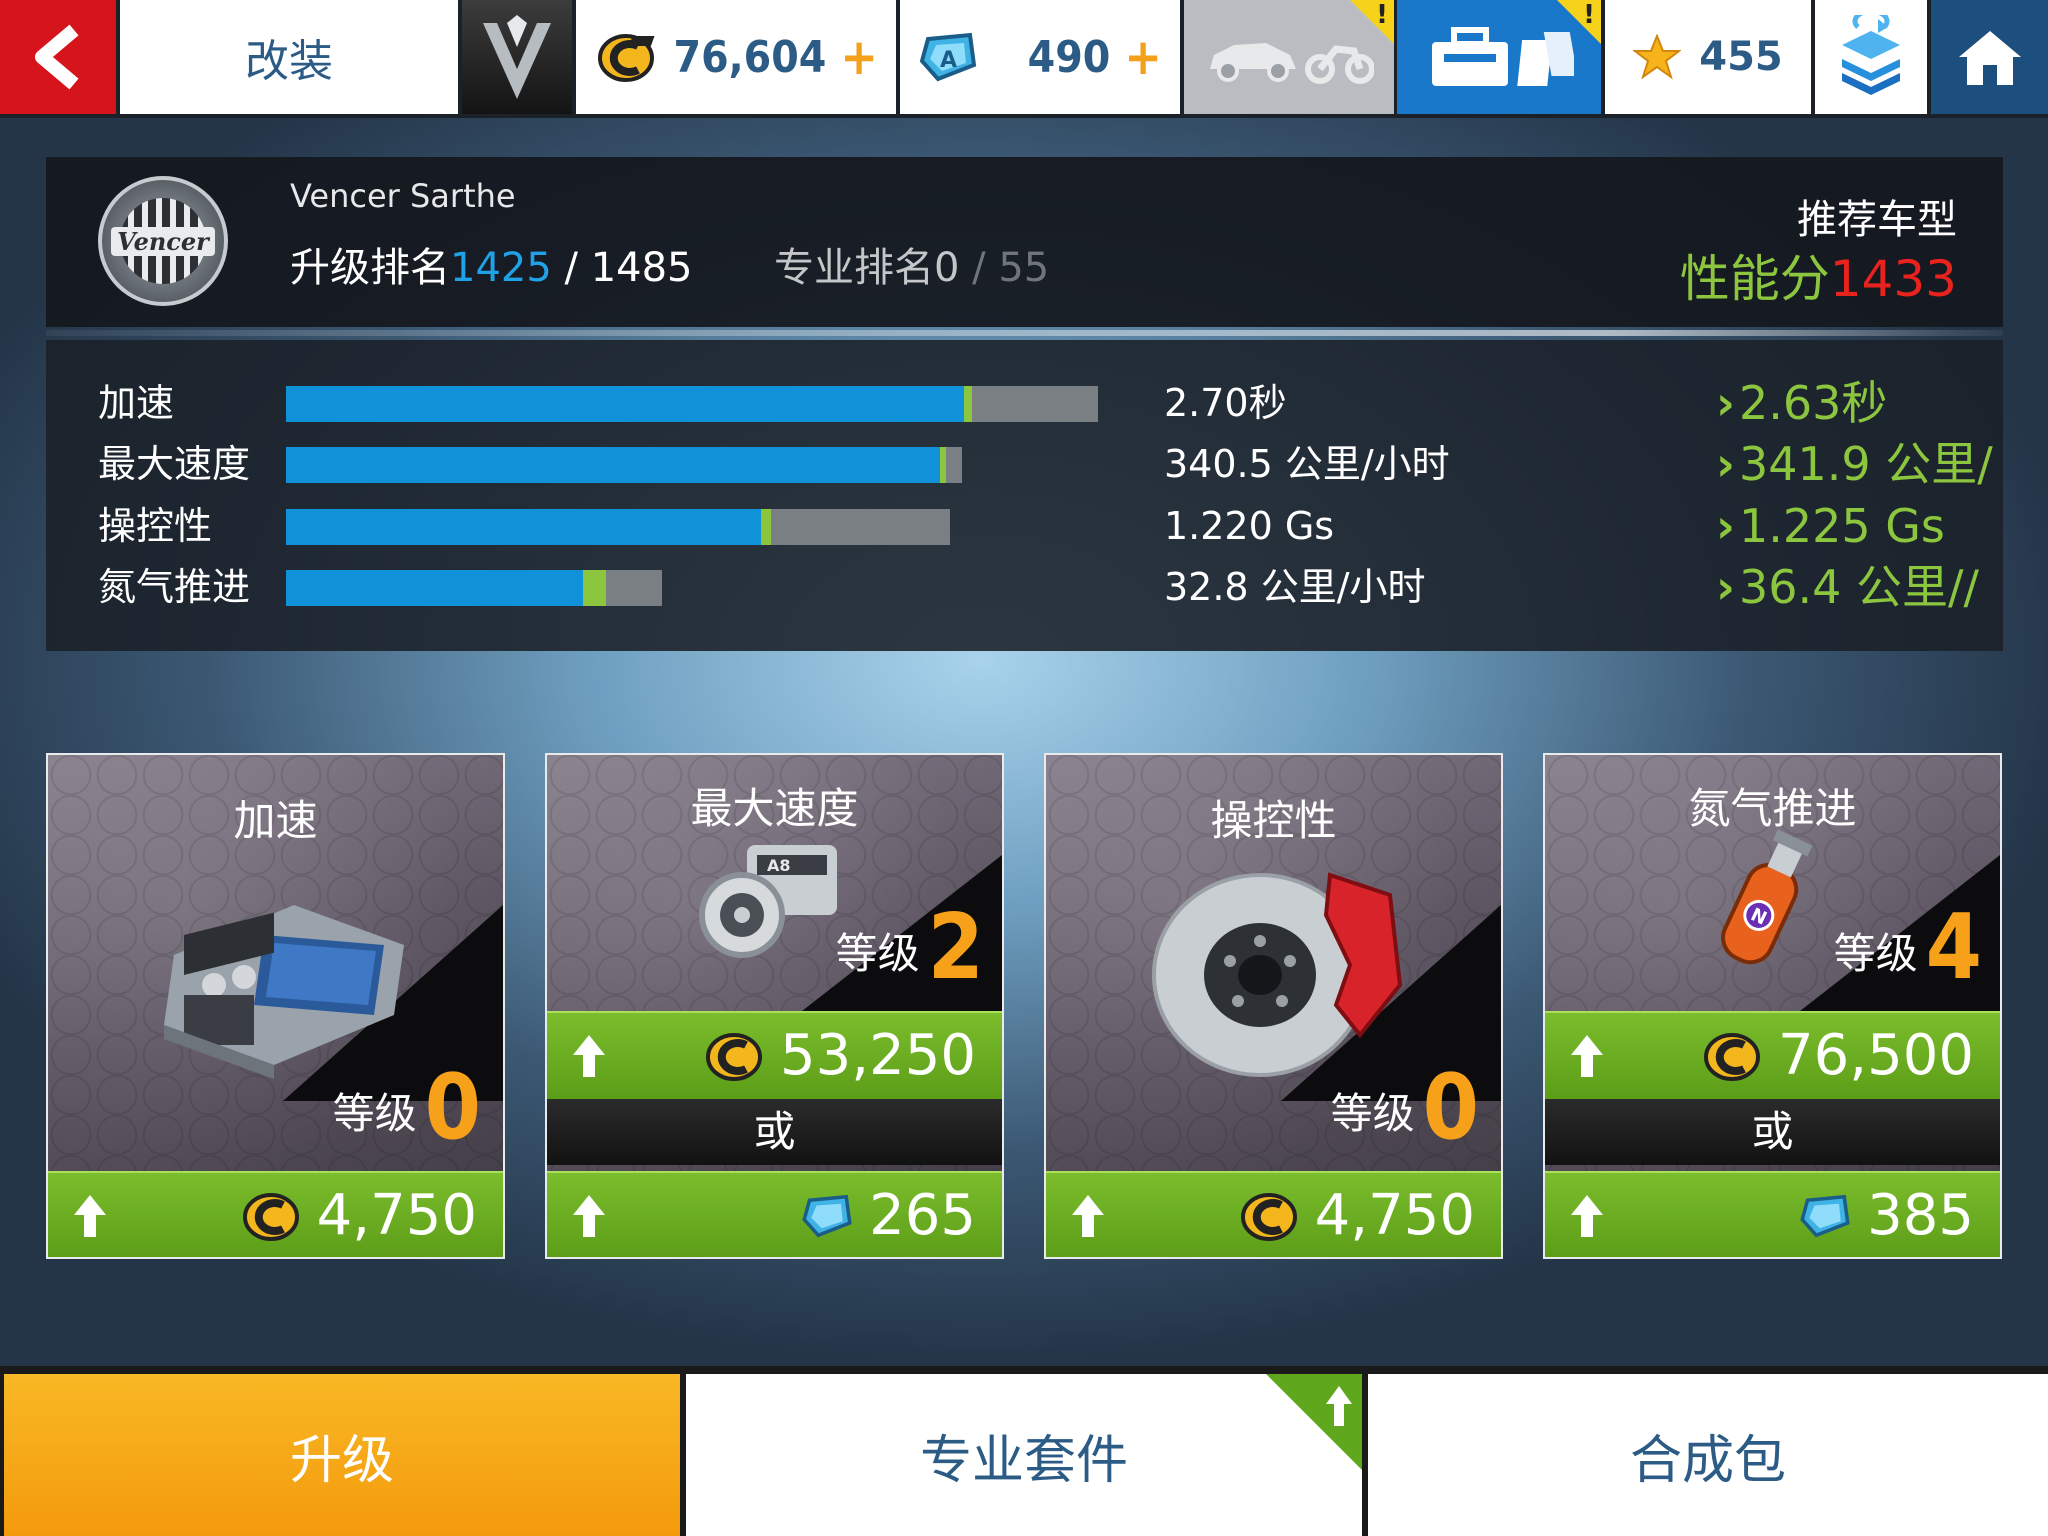  What do you see at coordinates (1289, 57) in the screenshot?
I see `garage-button: !` at bounding box center [1289, 57].